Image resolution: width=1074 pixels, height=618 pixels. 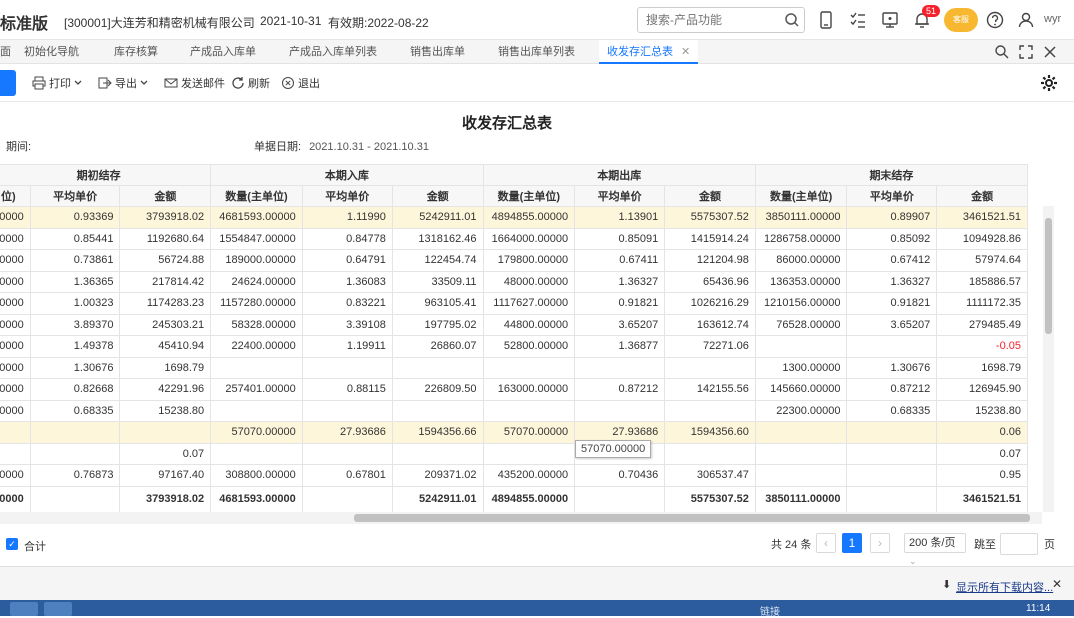 What do you see at coordinates (259, 84) in the screenshot?
I see `refresh-label: 刷新` at bounding box center [259, 84].